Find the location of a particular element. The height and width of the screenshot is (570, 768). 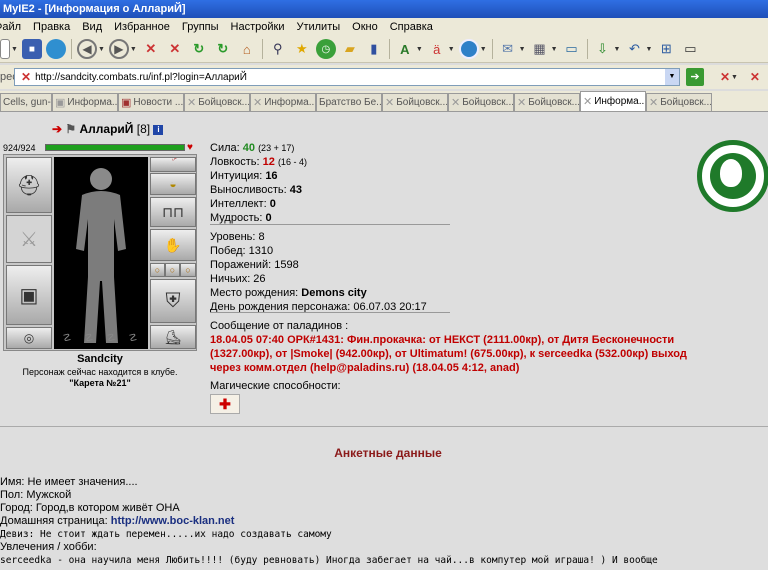

go-button: ➔ is located at coordinates (695, 77).